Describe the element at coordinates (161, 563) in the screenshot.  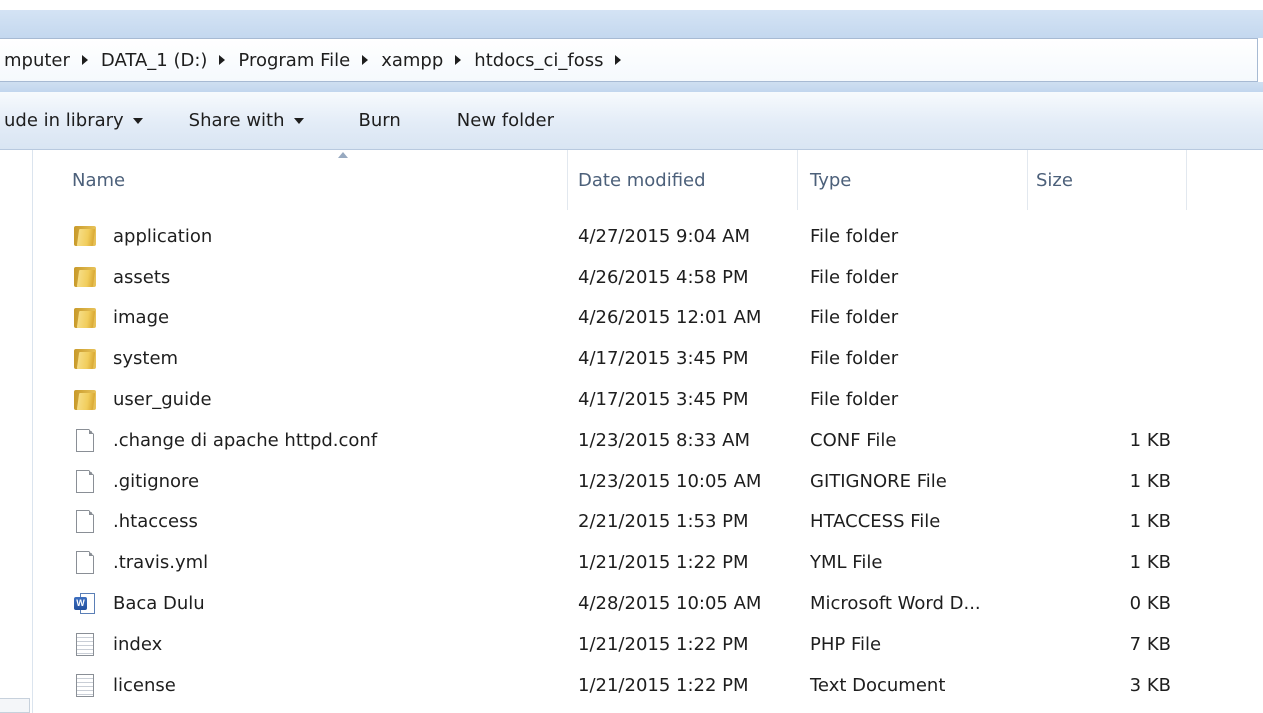
I see `file-name: .travis.yml` at that location.